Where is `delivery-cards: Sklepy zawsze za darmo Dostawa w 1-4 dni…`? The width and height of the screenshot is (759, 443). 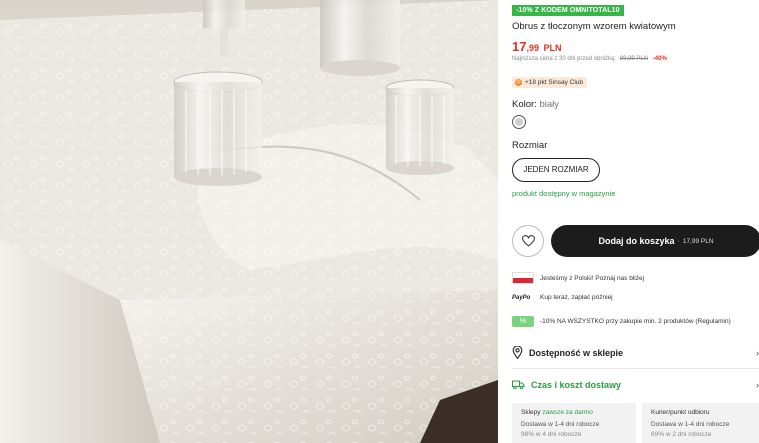 delivery-cards: Sklepy zawsze za darmo Dostawa w 1-4 dni… is located at coordinates (635, 423).